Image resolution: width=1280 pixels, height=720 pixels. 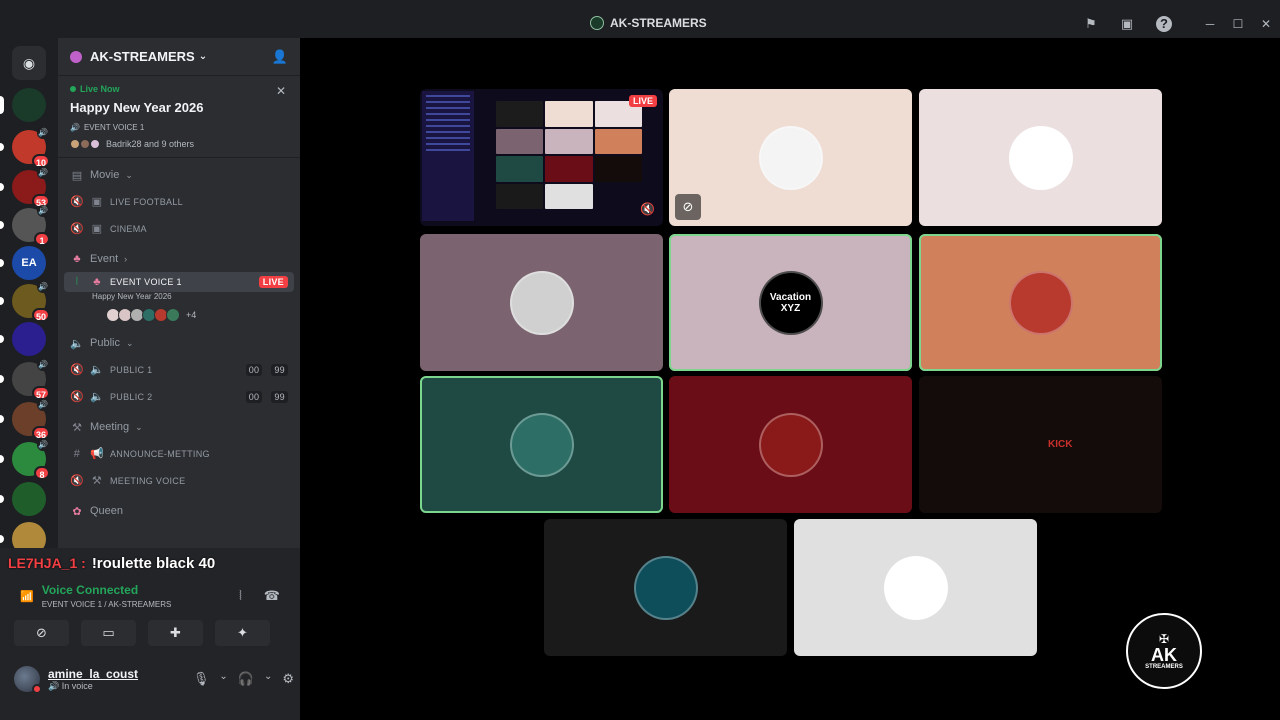 What do you see at coordinates (77, 175) in the screenshot?
I see `category-icon: ▤` at bounding box center [77, 175].